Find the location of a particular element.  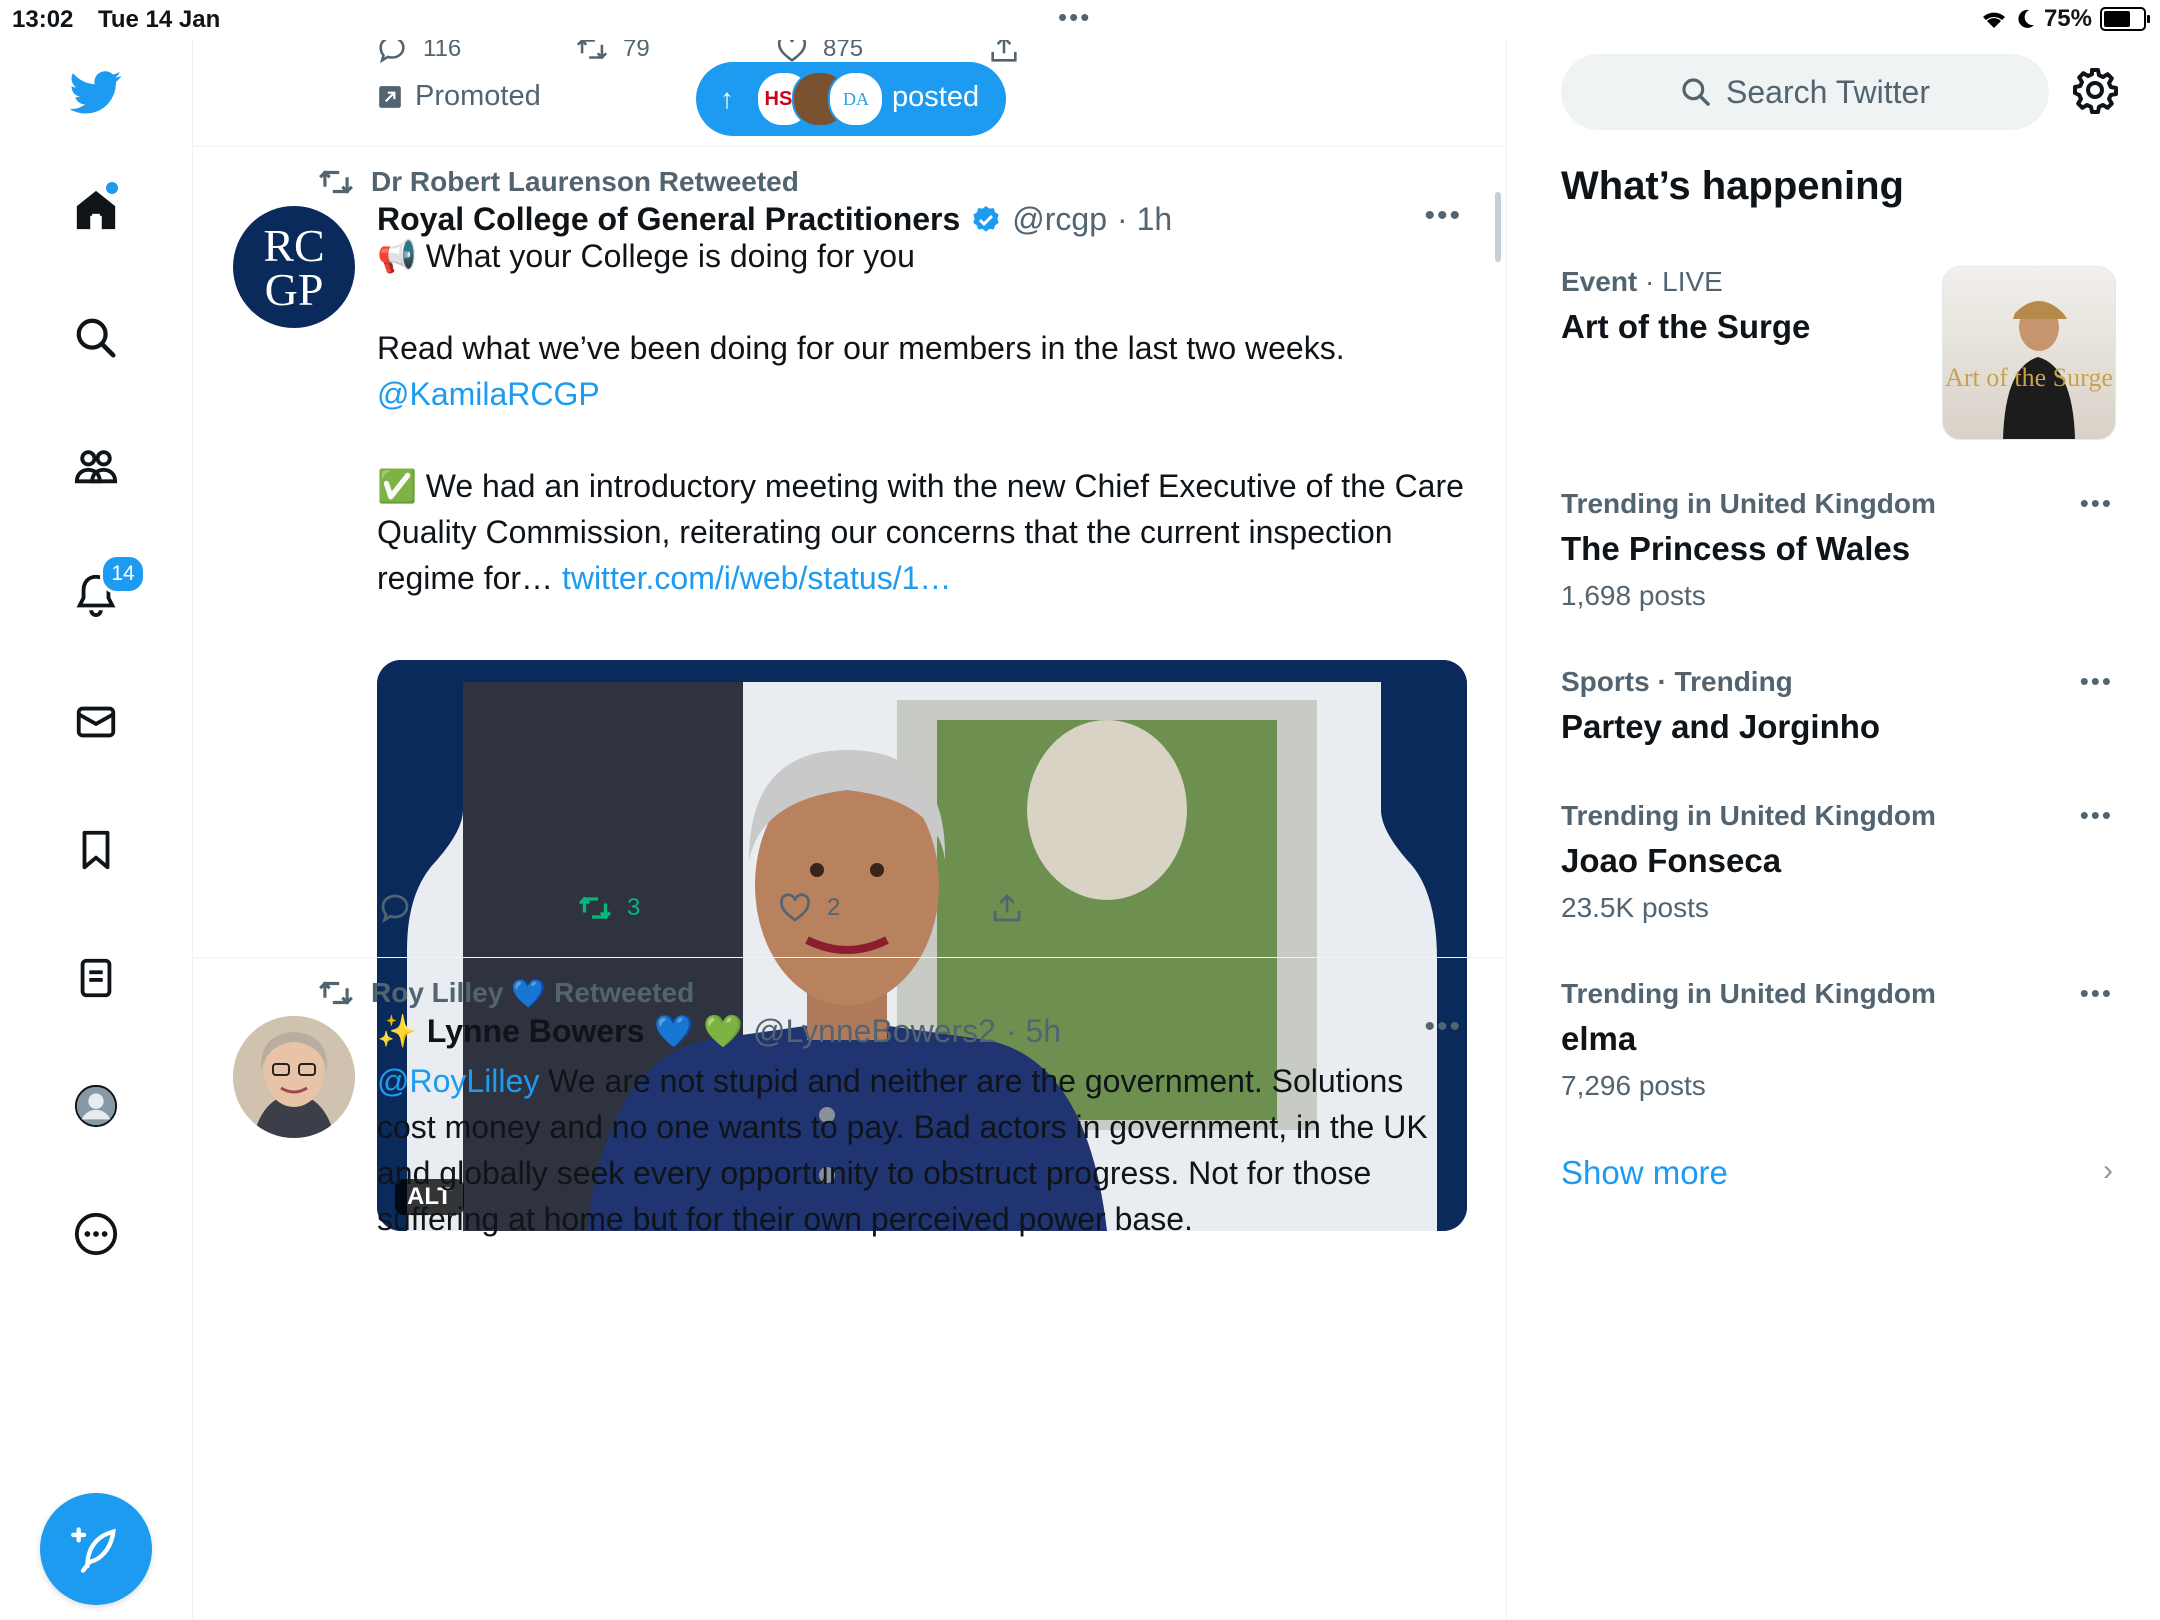

new-posts-label: posted is located at coordinates (936, 97).